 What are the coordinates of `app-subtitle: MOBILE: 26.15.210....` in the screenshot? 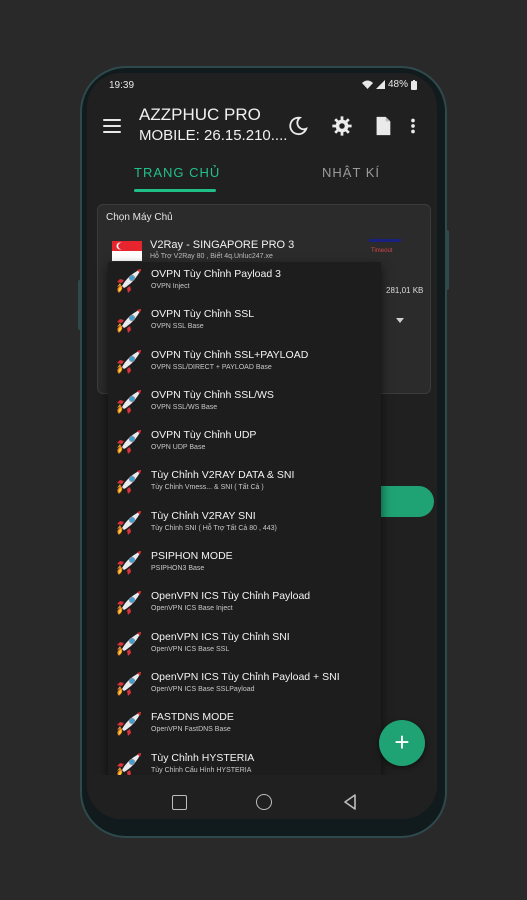 It's located at (213, 135).